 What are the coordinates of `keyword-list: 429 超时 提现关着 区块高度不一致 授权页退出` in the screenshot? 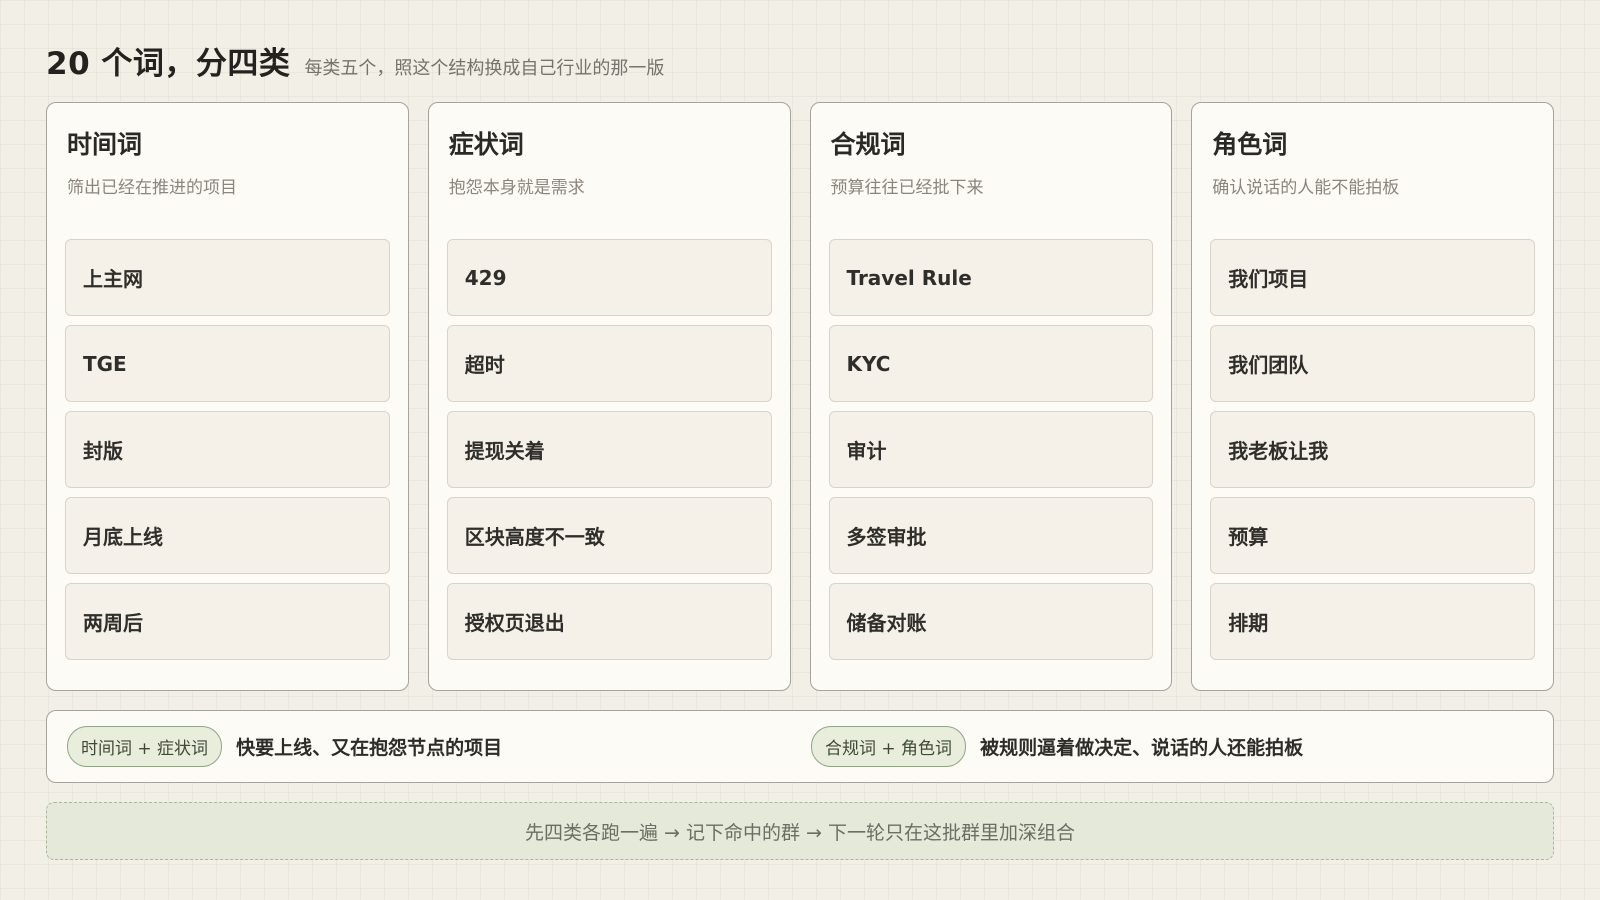 It's located at (609, 449).